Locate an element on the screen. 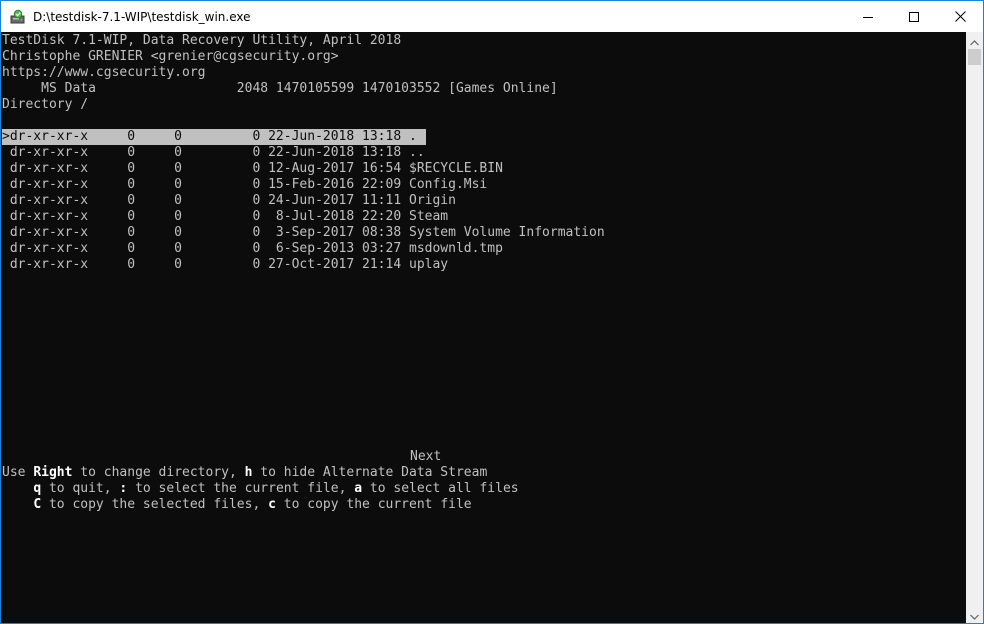  close-button is located at coordinates (960, 16).